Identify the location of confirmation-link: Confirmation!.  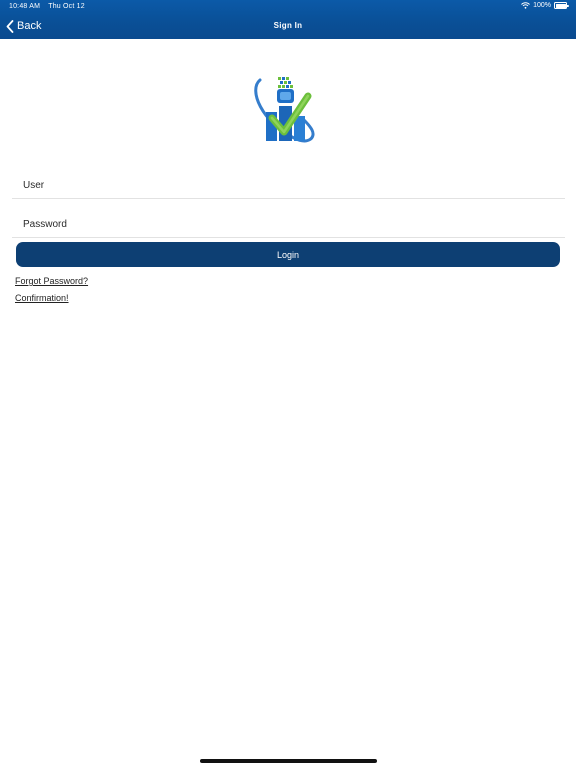
(42, 298).